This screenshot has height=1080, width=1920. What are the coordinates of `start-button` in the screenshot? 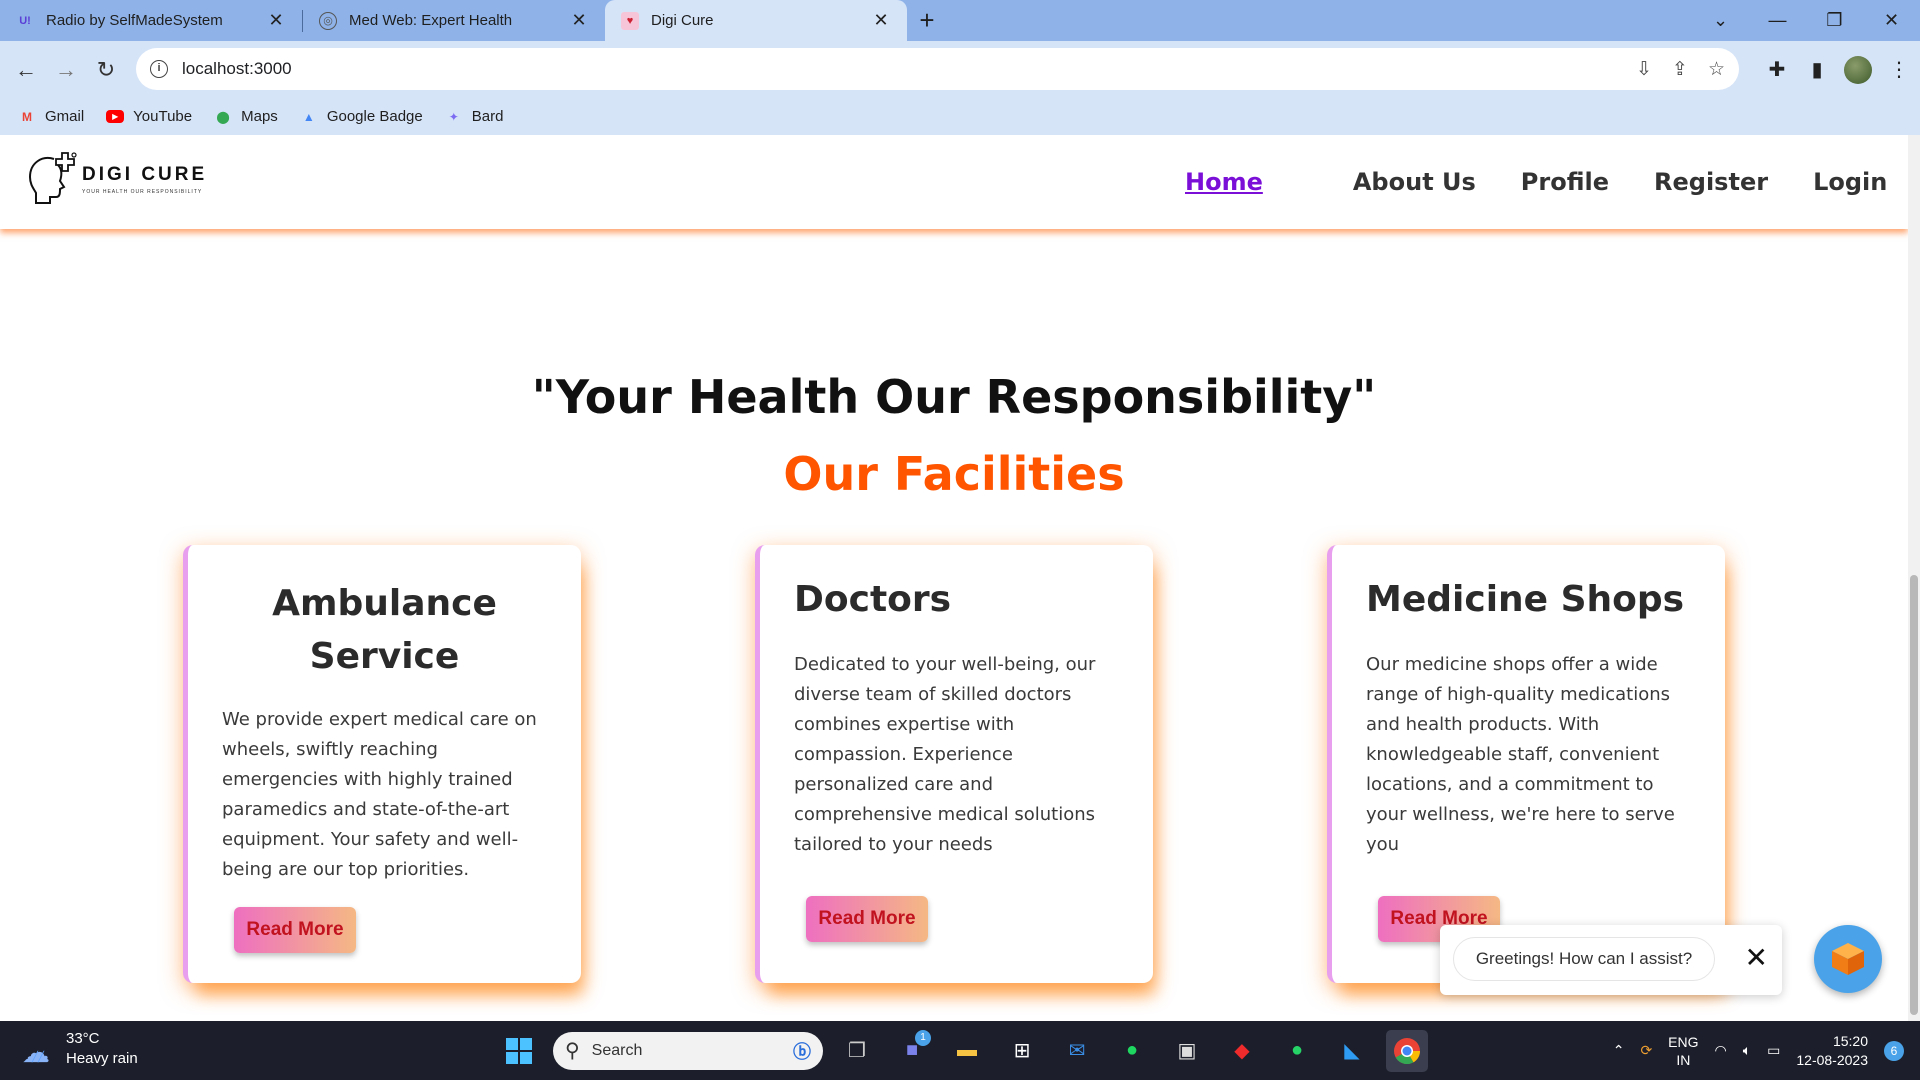 It's located at (519, 1051).